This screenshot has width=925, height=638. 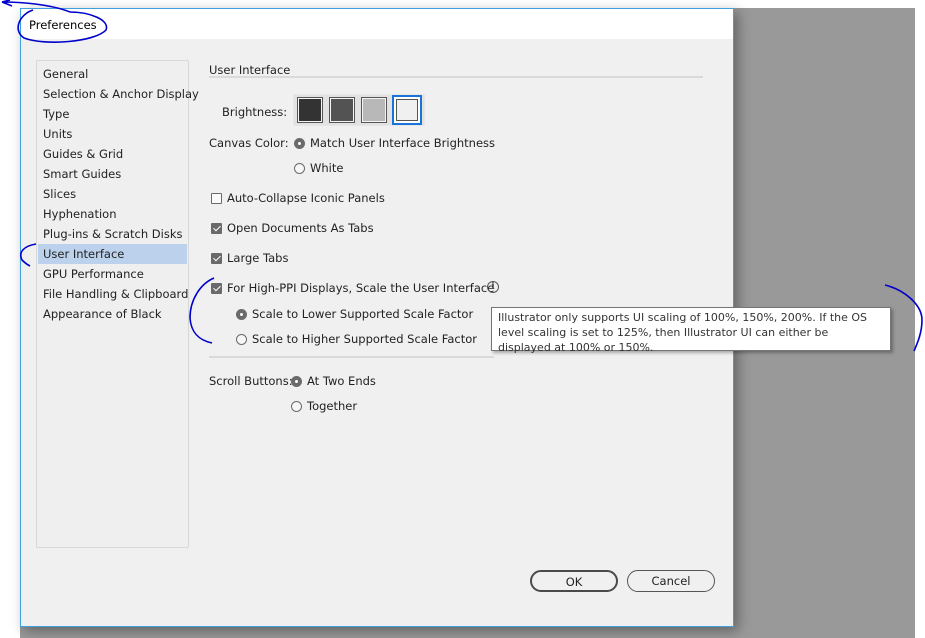 What do you see at coordinates (112, 234) in the screenshot?
I see `sidebar-item-plugins-scratch-disks: Plug-ins & Scratch Disks` at bounding box center [112, 234].